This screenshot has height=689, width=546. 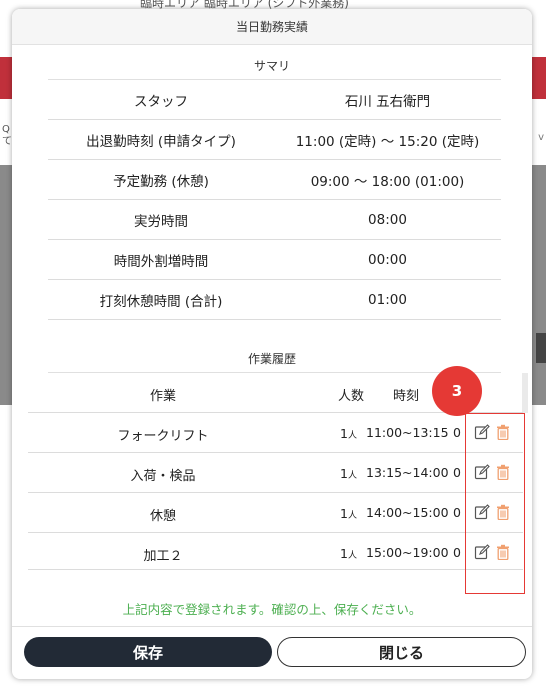 I want to click on summary-value: 11:00 (定時) 〜 15:20 (定時), so click(x=387, y=141).